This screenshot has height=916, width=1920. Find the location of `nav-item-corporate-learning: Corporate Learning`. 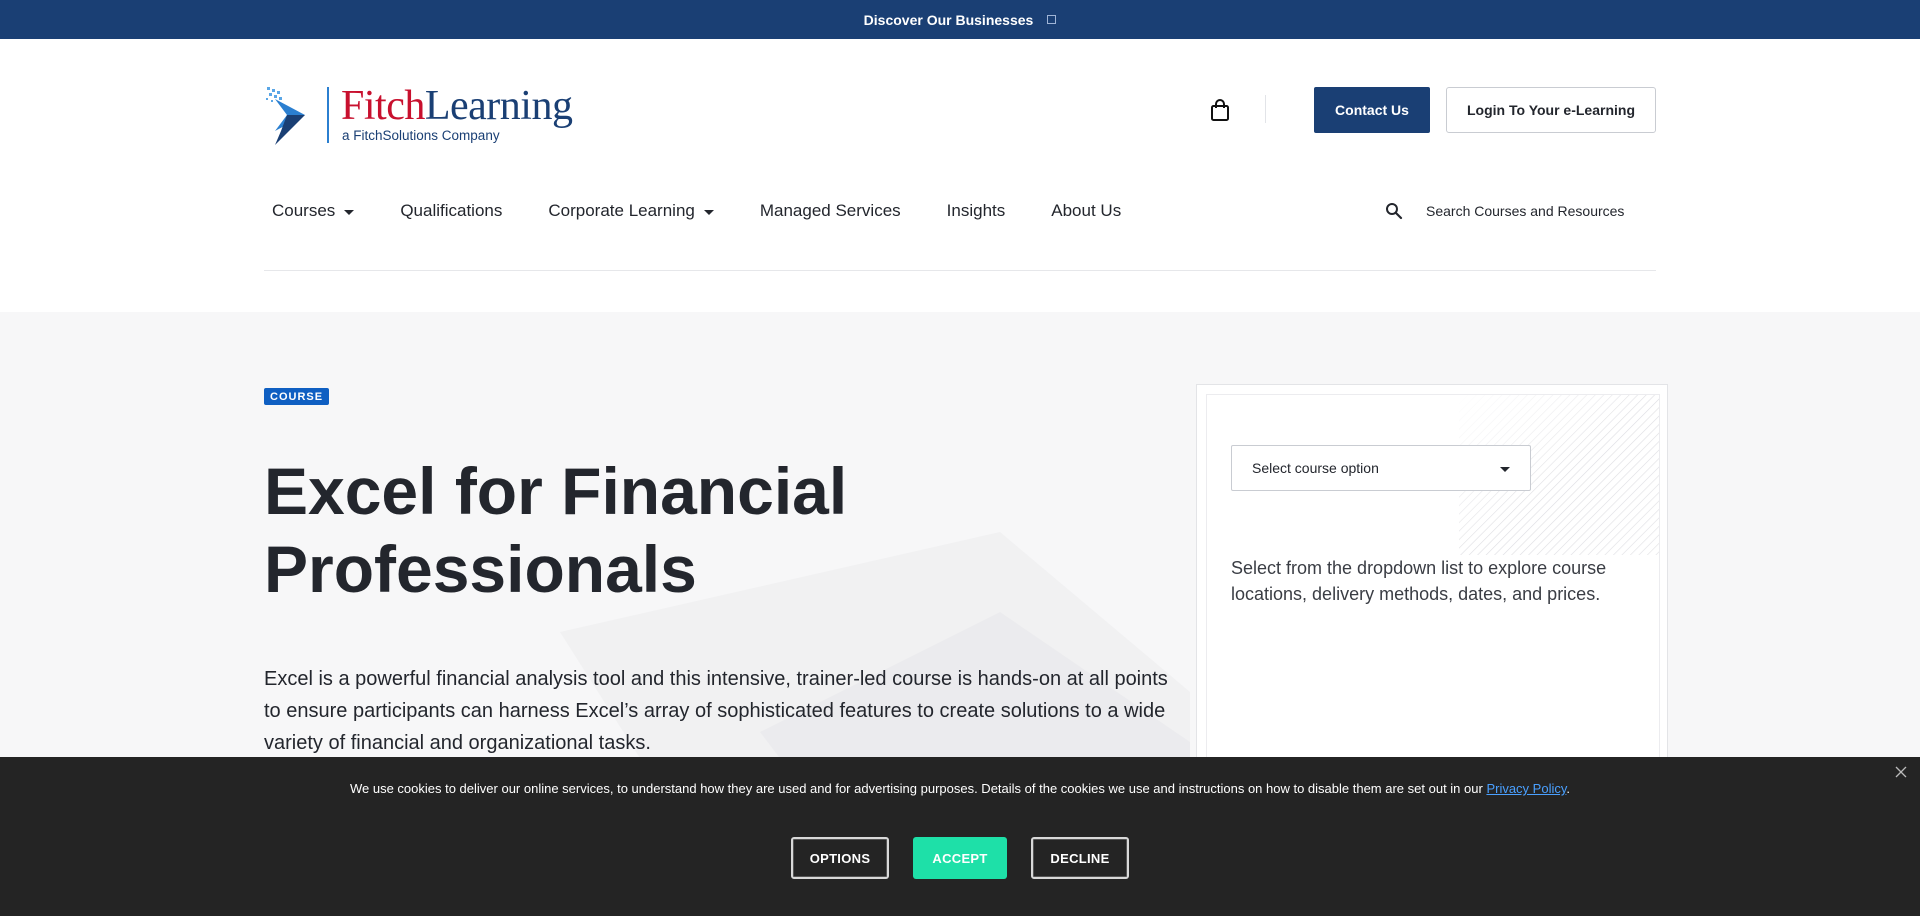

nav-item-corporate-learning: Corporate Learning is located at coordinates (631, 211).